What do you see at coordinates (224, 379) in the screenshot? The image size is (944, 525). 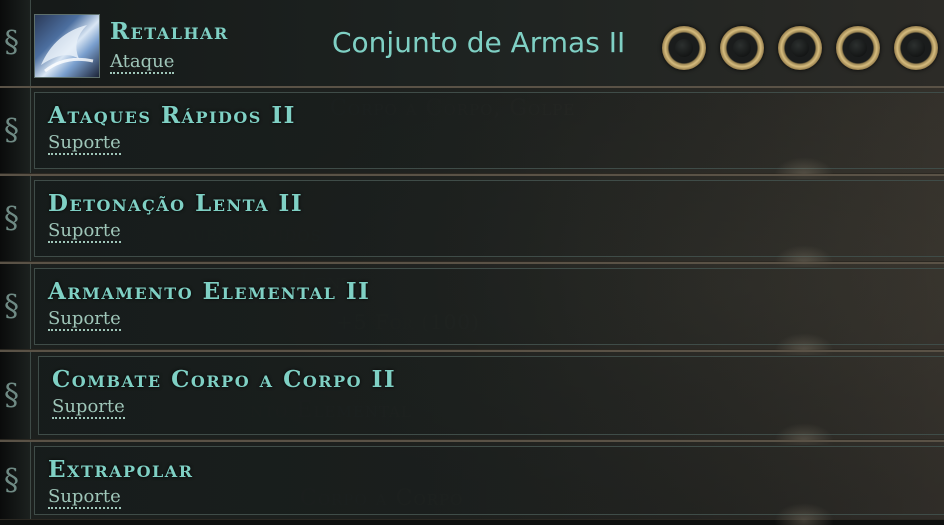 I see `support-gem-name: Combate Corpo a Corpo II` at bounding box center [224, 379].